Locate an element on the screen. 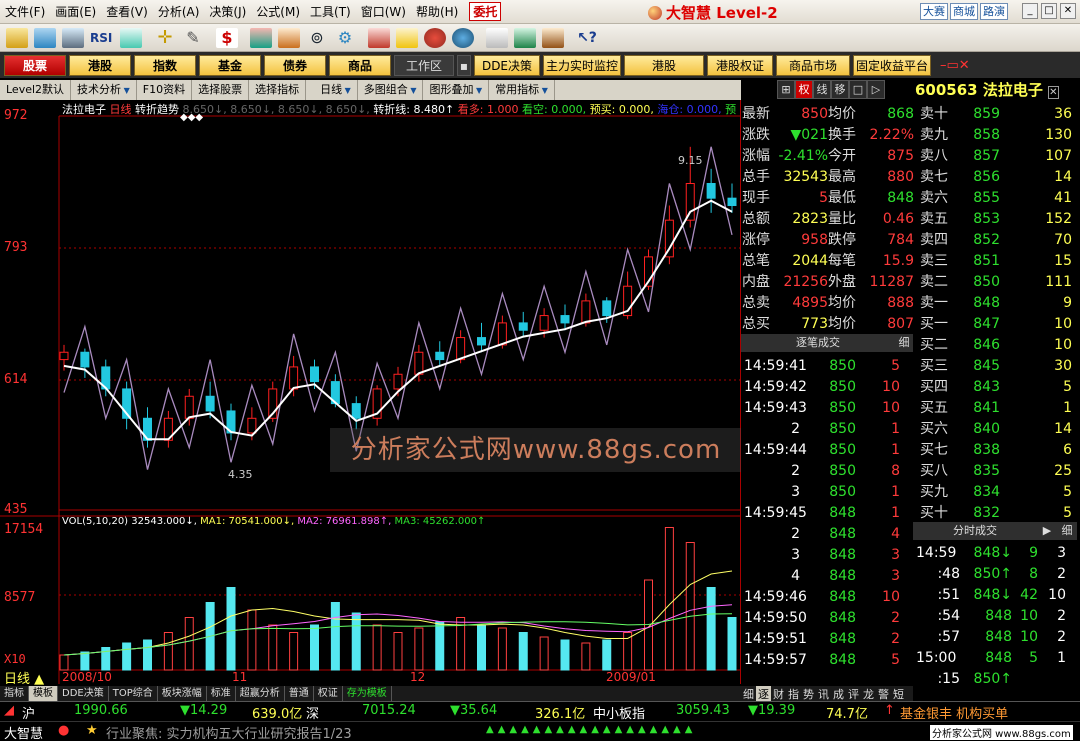  menu-file: 文件(F) is located at coordinates (25, 11).